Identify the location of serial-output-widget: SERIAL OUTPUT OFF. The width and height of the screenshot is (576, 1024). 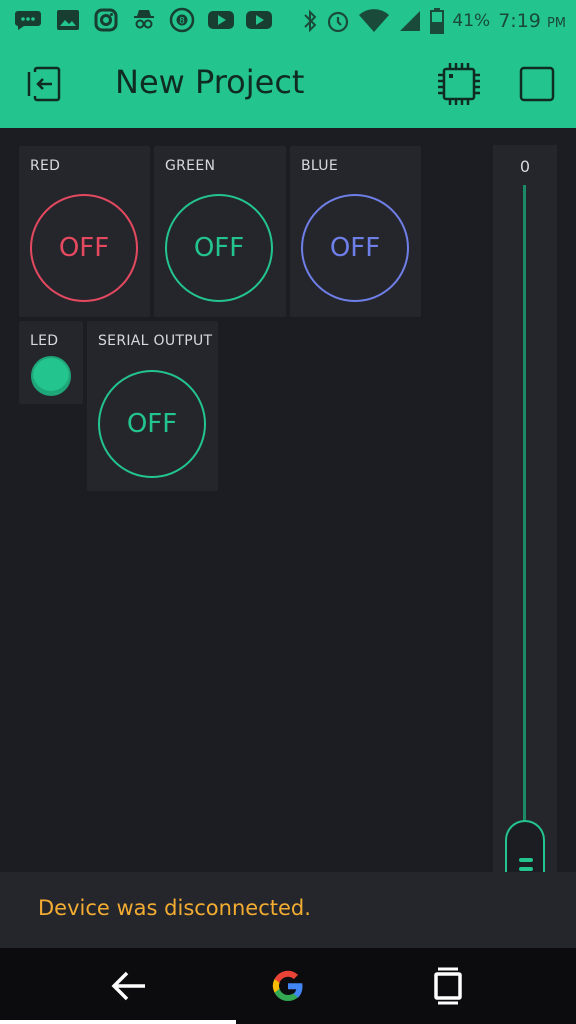
(152, 406).